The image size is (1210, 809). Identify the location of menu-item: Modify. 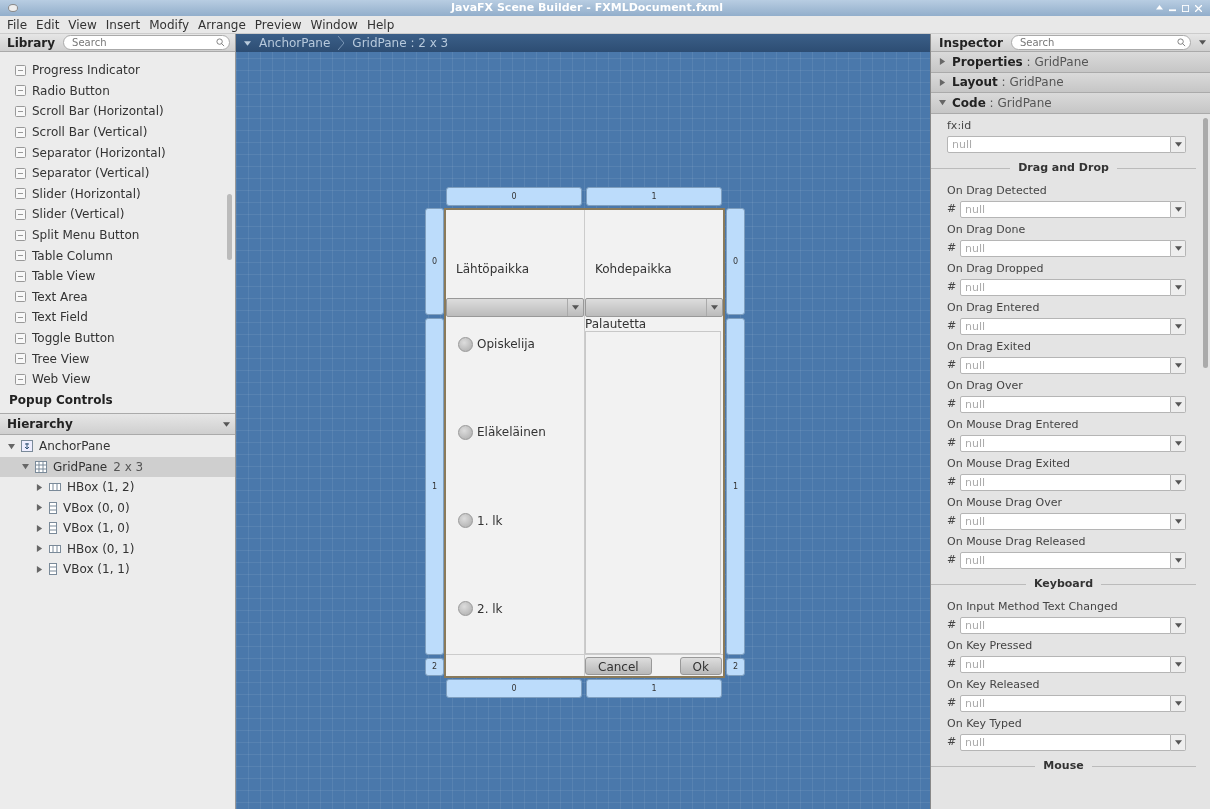
(169, 24).